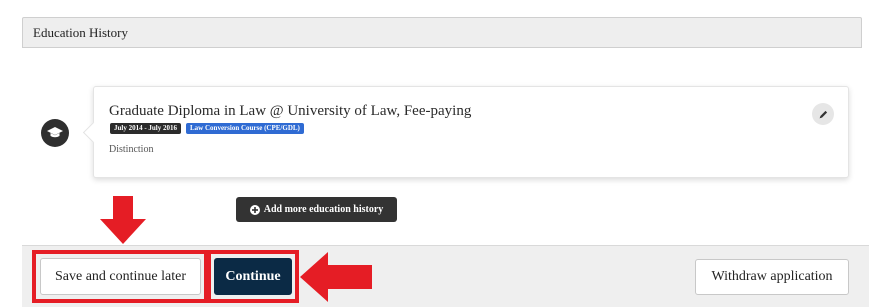 This screenshot has width=869, height=307. What do you see at coordinates (336, 277) in the screenshot?
I see `left-arrow-annotation` at bounding box center [336, 277].